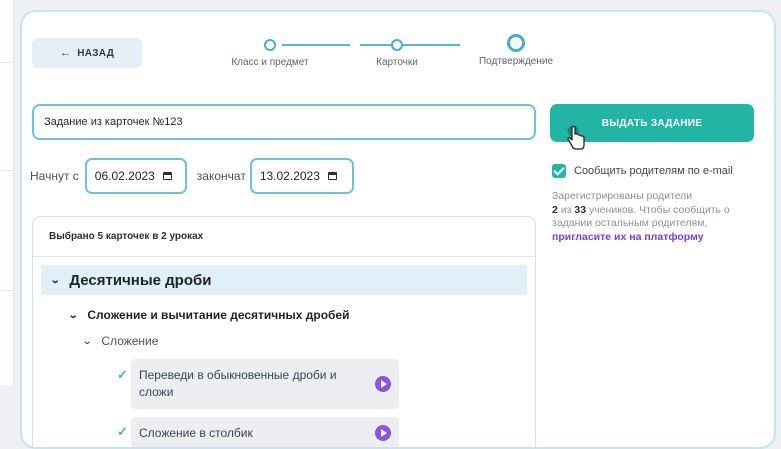 This screenshot has width=781, height=449. I want to click on progress-stepper: Класс и предмет Карточки Подтверждение, so click(392, 54).